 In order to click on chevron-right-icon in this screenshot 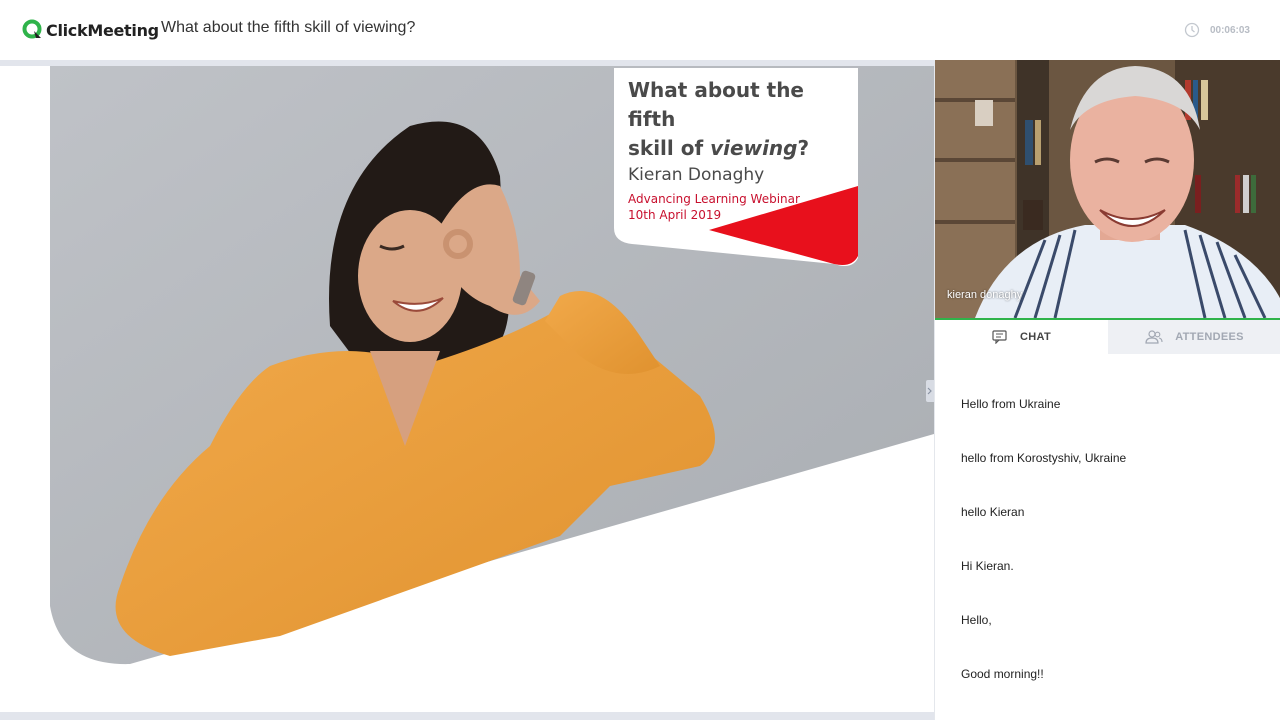, I will do `click(929, 391)`.